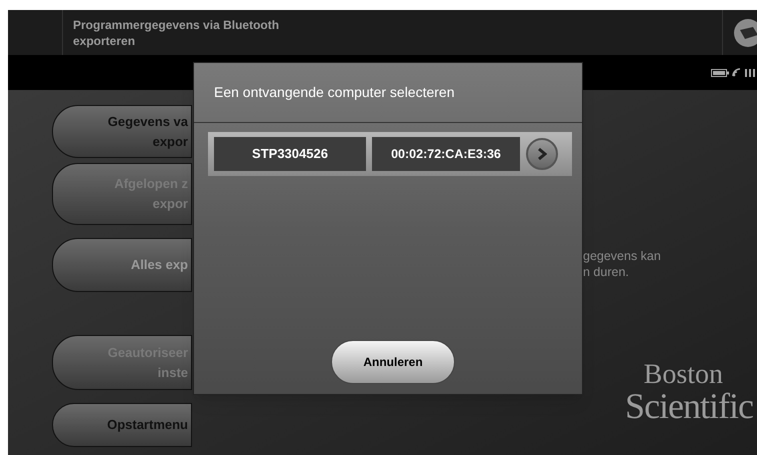  What do you see at coordinates (745, 33) in the screenshot?
I see `device-icon` at bounding box center [745, 33].